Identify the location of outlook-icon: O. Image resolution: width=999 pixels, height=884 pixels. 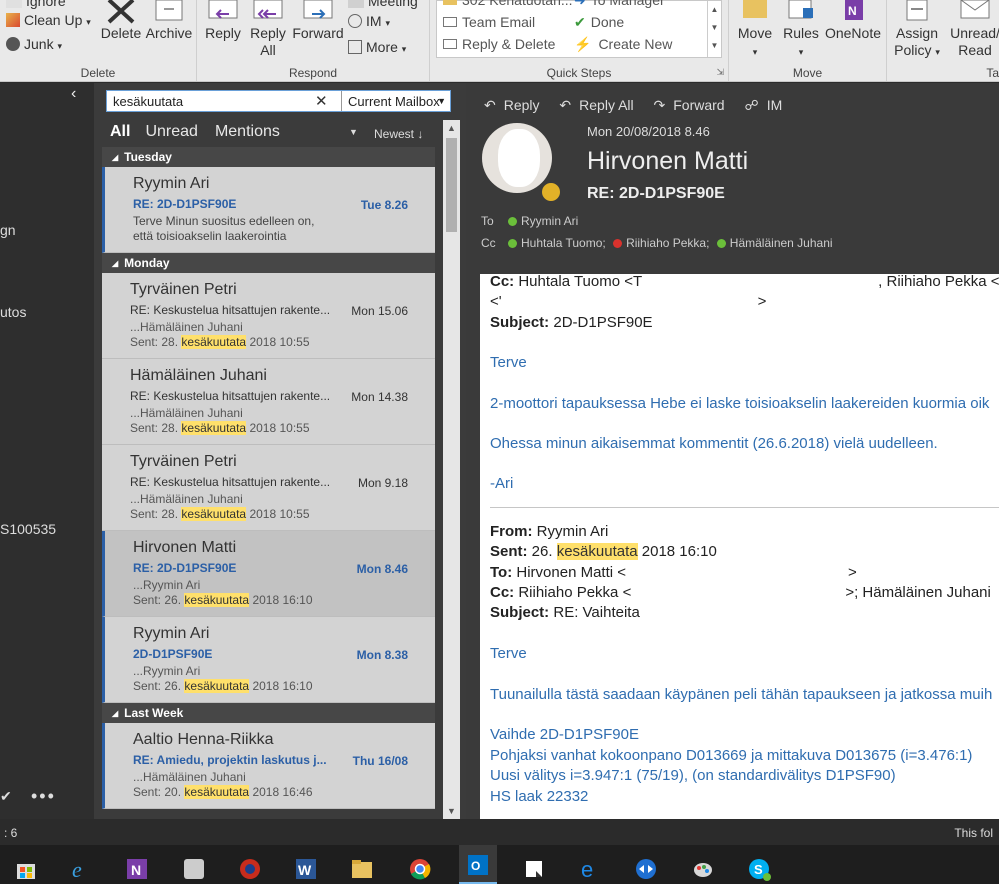
(478, 864).